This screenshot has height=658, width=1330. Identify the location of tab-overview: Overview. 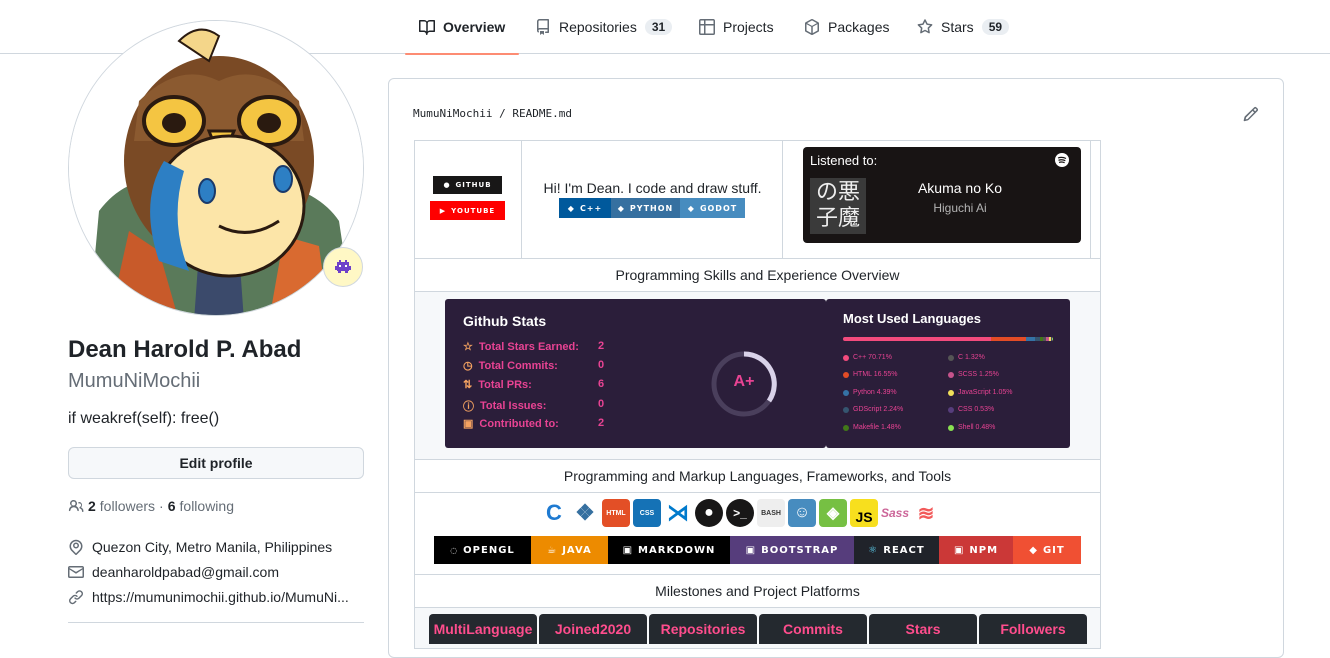
(462, 27).